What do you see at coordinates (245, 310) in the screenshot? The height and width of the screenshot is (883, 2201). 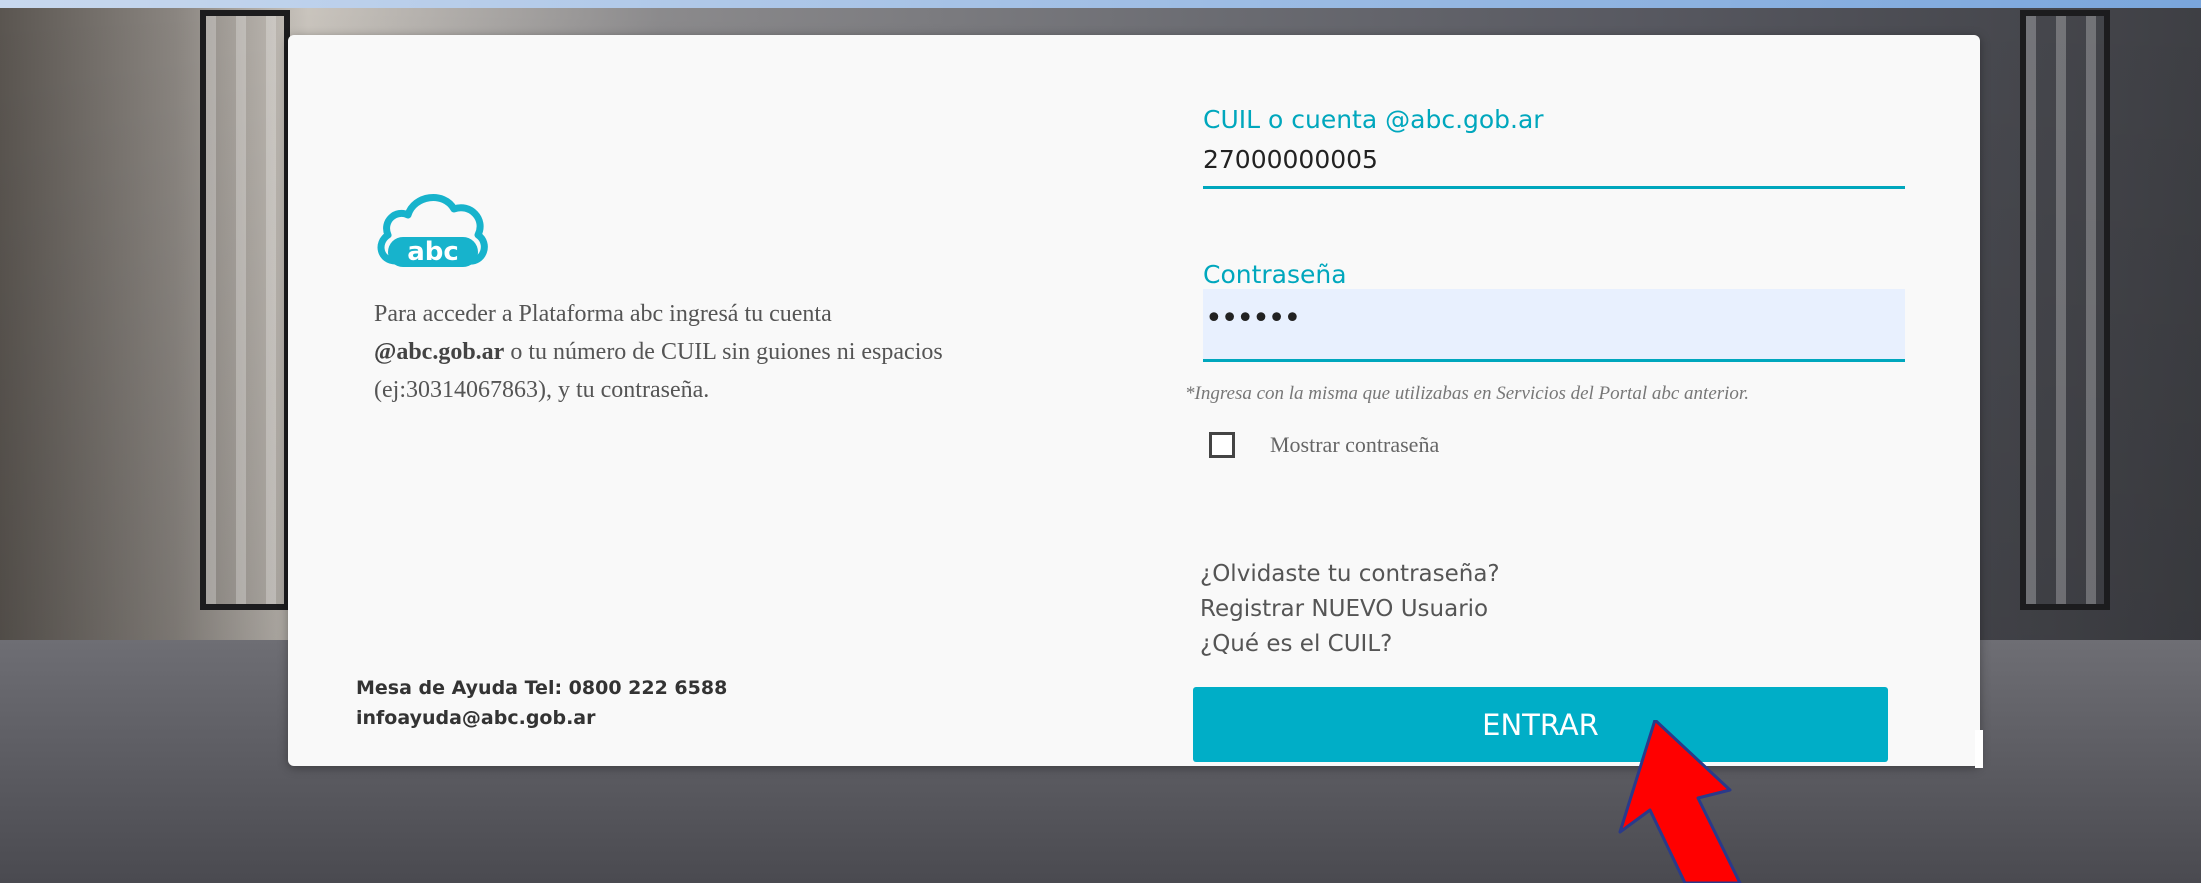 I see `background-window-left` at bounding box center [245, 310].